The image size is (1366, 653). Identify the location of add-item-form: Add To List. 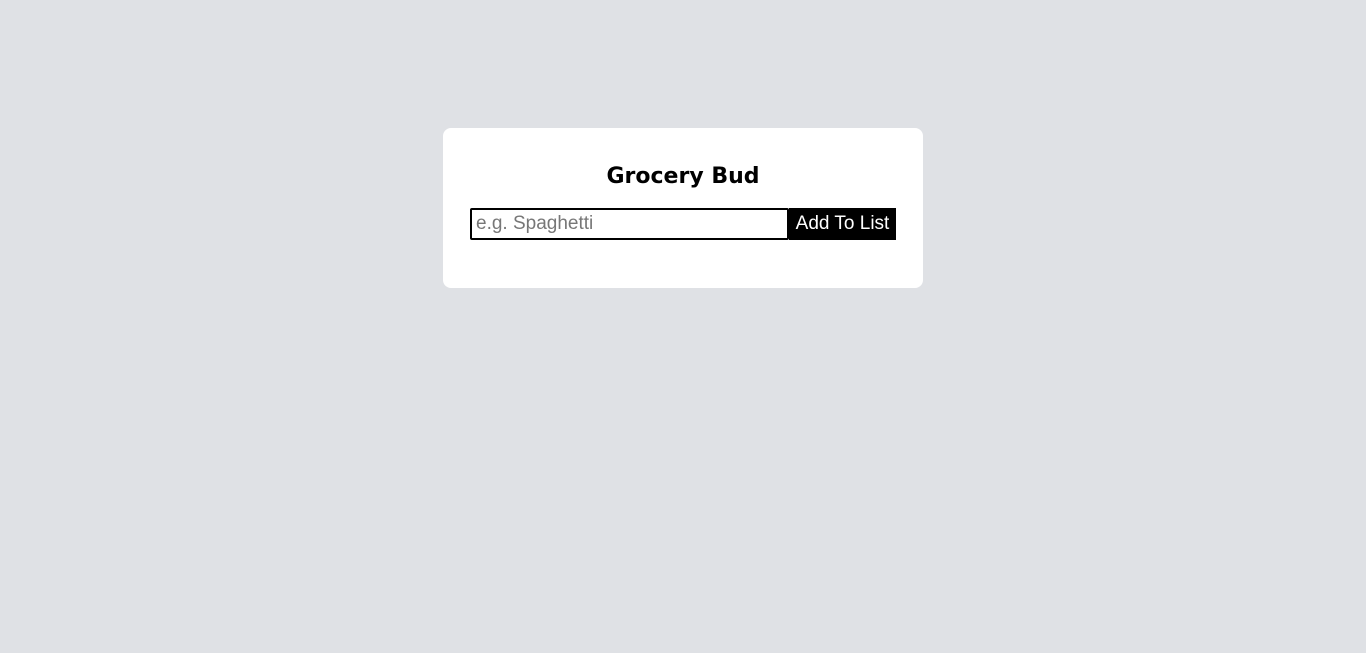
(683, 224).